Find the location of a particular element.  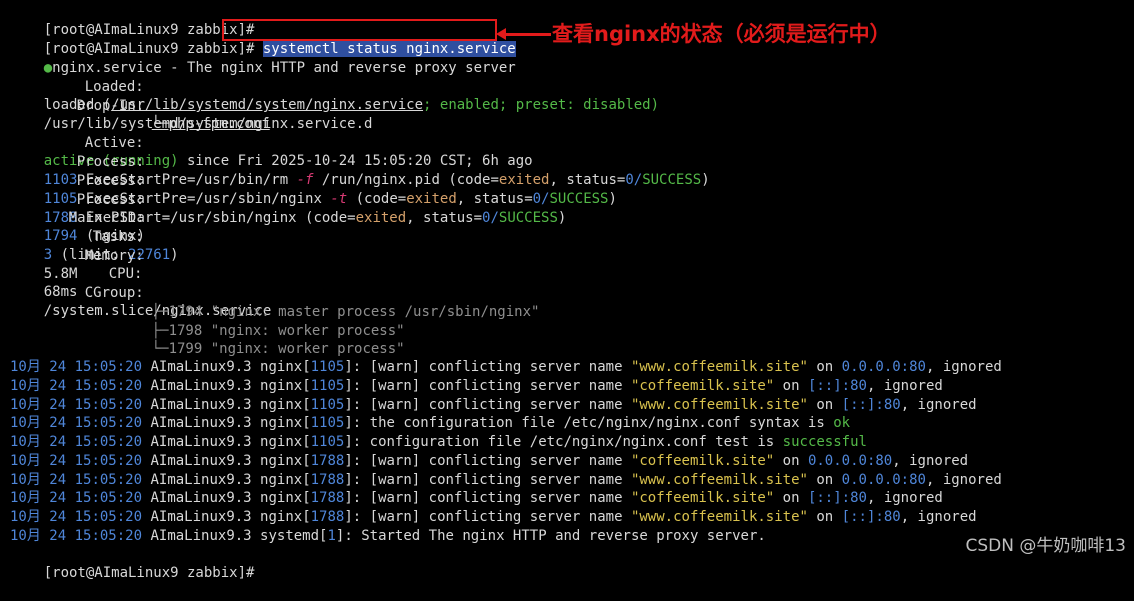

prompt-line-final: [root@AImaLinux9 zabbix]# is located at coordinates (136, 563).